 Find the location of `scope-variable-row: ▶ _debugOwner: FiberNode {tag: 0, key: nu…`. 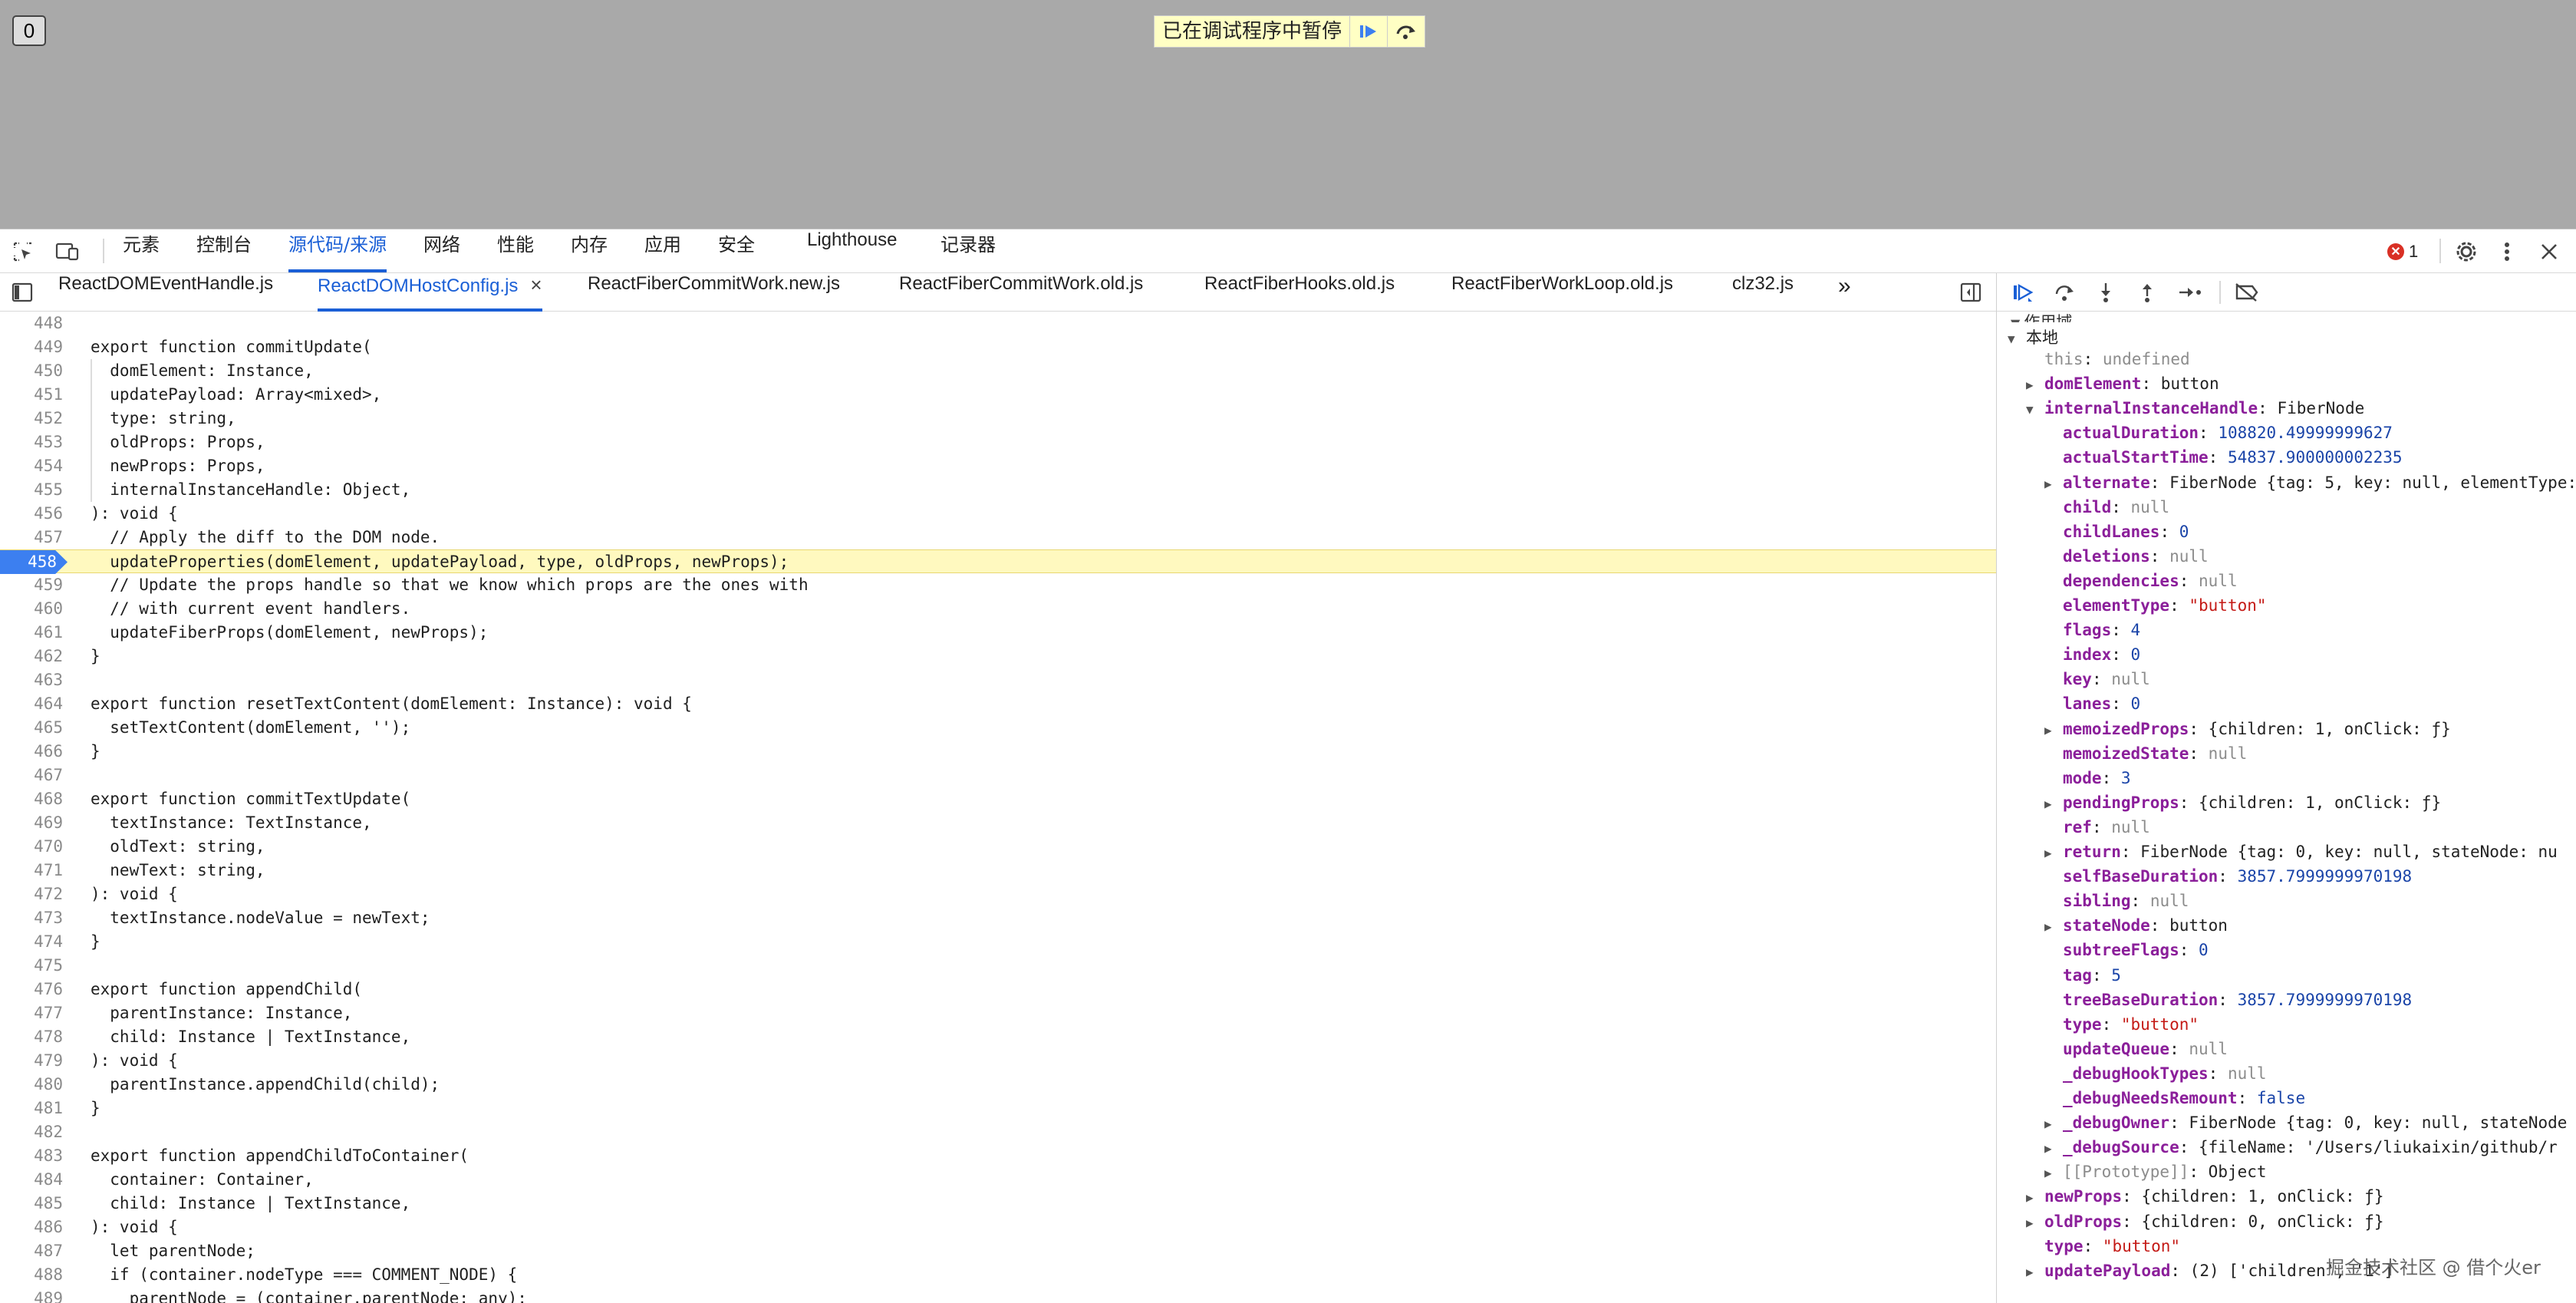

scope-variable-row: ▶ _debugOwner: FiberNode {tag: 0, key: nu… is located at coordinates (2305, 1125).